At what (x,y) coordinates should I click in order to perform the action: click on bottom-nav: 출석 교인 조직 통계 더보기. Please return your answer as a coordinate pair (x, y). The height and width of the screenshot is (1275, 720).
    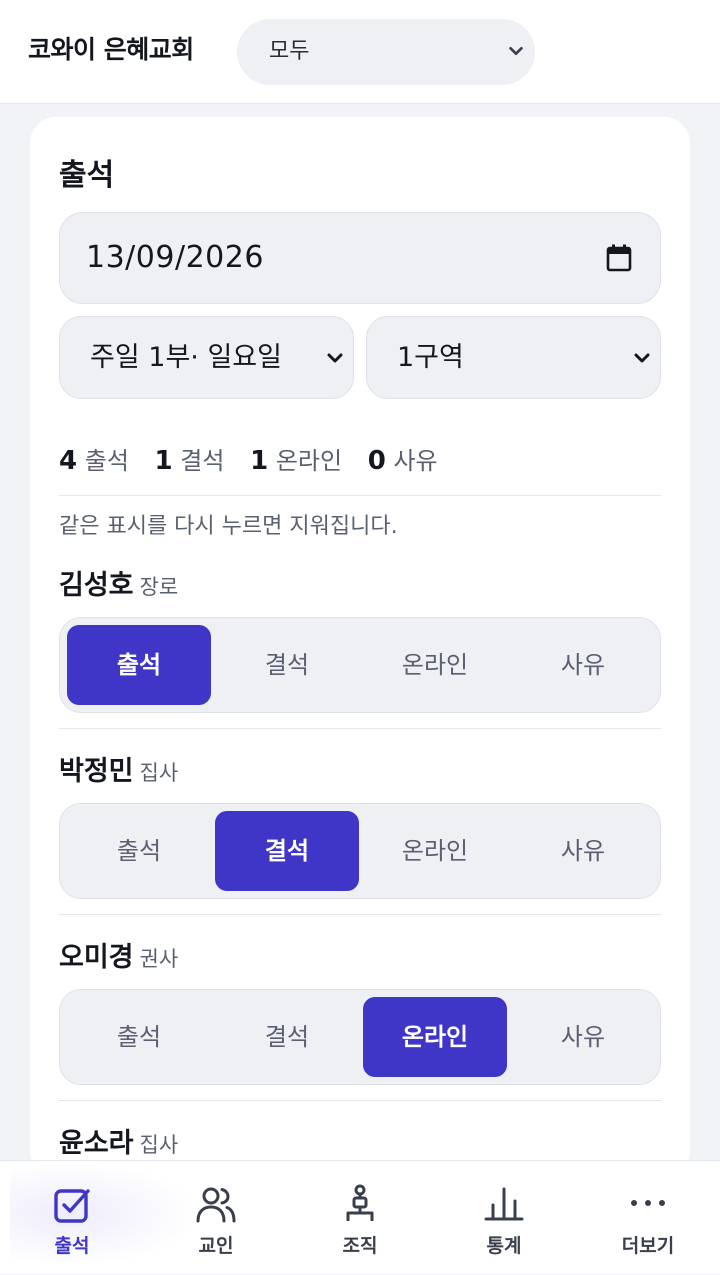
    Looking at the image, I should click on (360, 1217).